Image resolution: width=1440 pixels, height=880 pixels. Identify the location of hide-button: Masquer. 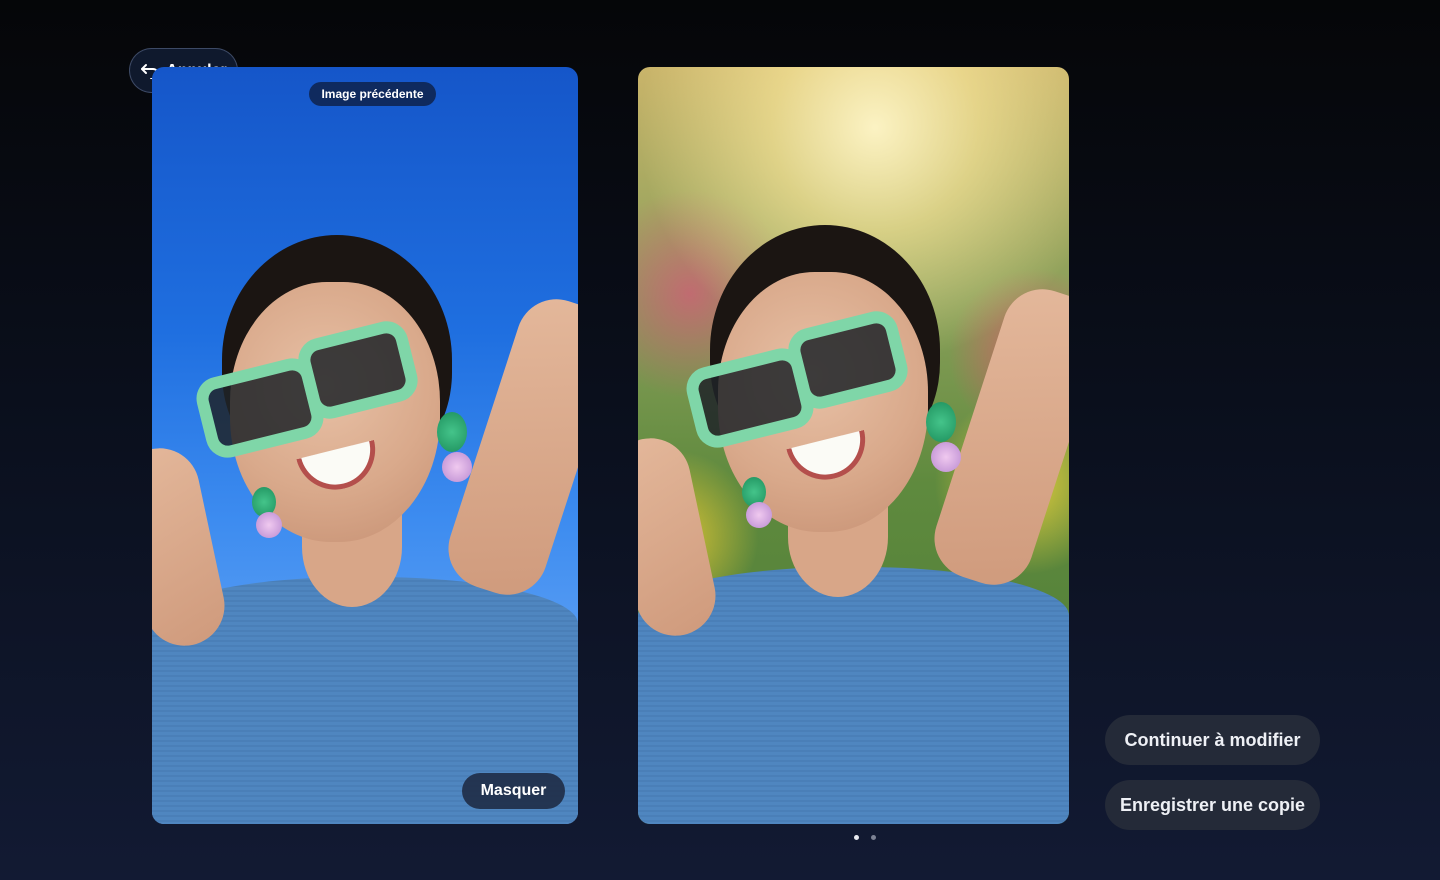
(513, 791).